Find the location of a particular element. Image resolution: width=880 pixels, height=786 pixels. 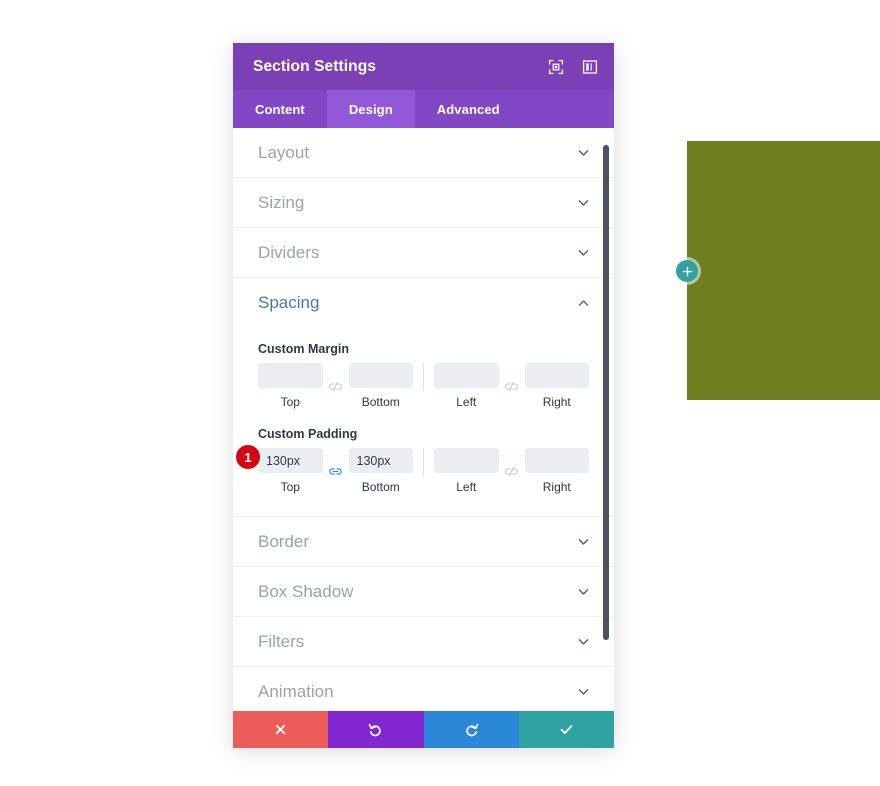

padding-horizontal-link-toggle is located at coordinates (512, 471).